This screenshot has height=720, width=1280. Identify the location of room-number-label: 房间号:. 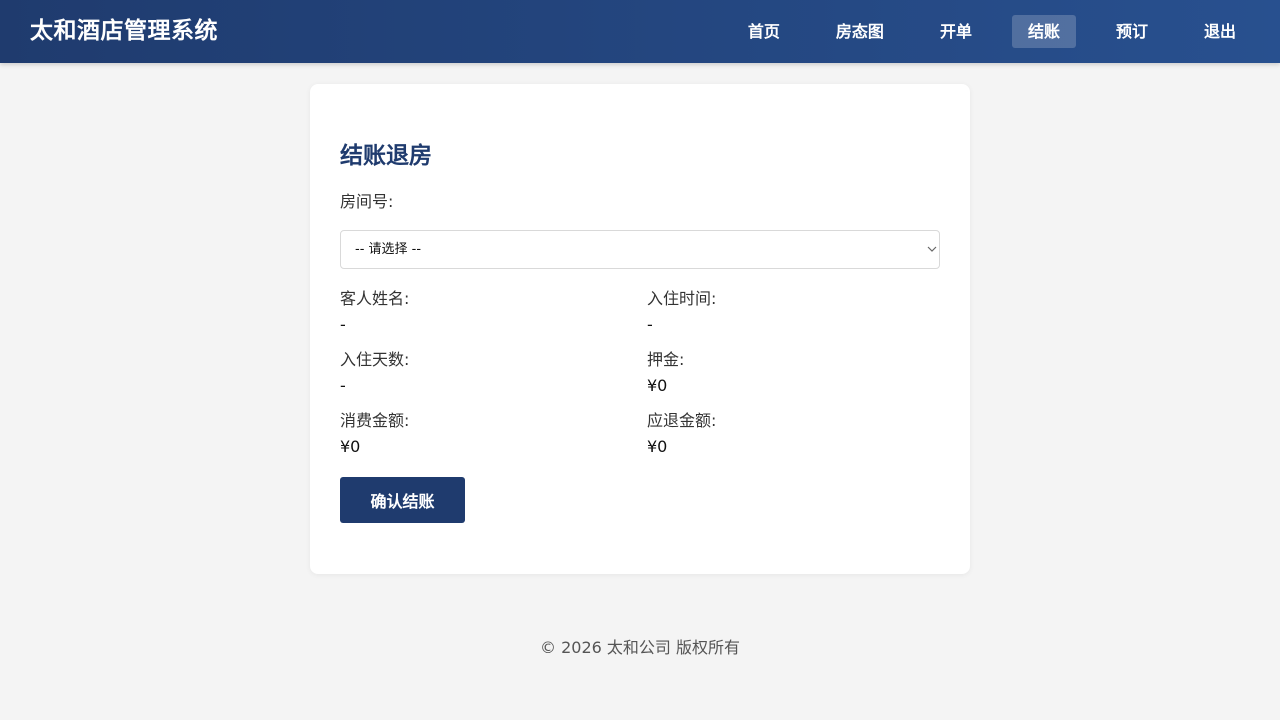
(367, 201).